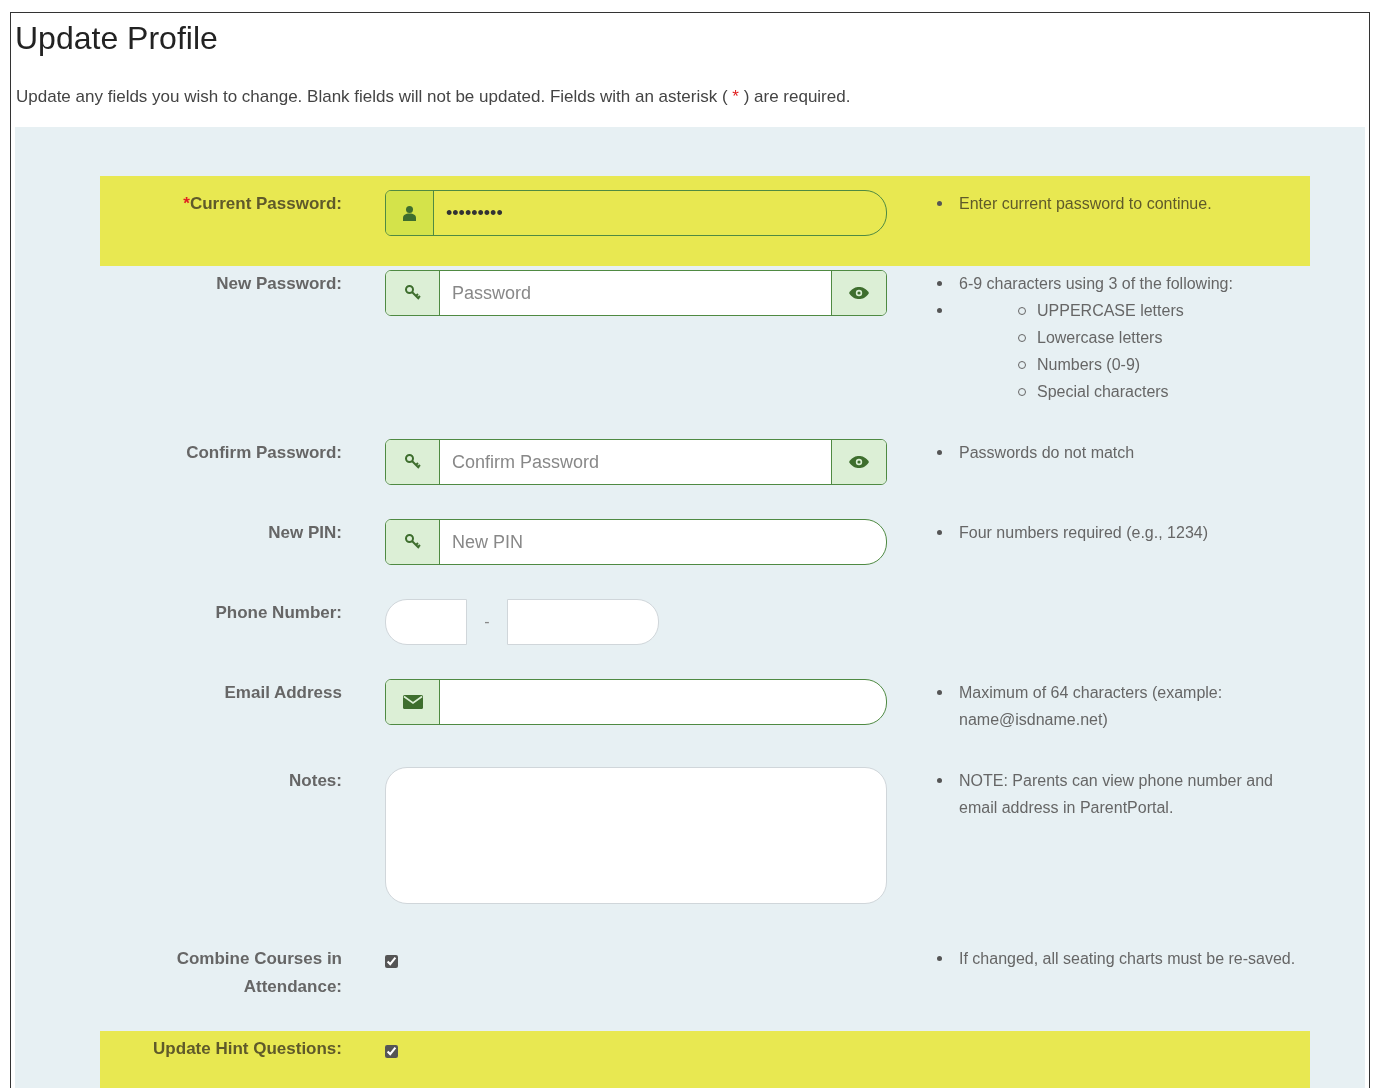 The width and height of the screenshot is (1376, 1088). Describe the element at coordinates (636, 702) in the screenshot. I see `input-group` at that location.